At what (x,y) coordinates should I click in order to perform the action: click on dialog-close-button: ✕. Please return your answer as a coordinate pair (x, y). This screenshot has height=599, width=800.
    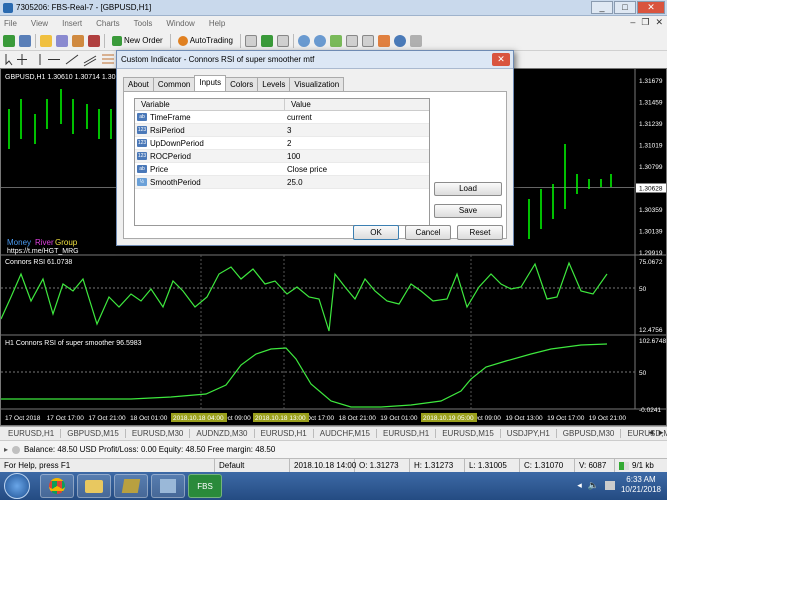
    Looking at the image, I should click on (501, 59).